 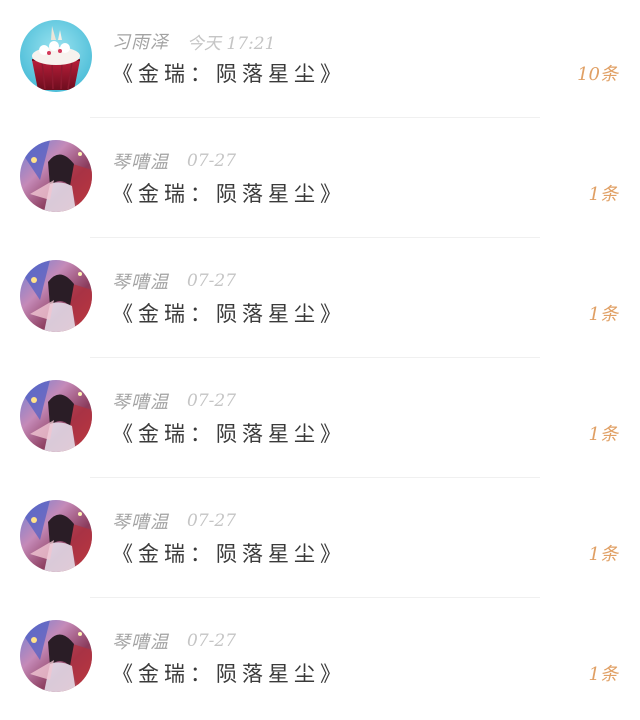 What do you see at coordinates (597, 74) in the screenshot?
I see `reply-count: 10条` at bounding box center [597, 74].